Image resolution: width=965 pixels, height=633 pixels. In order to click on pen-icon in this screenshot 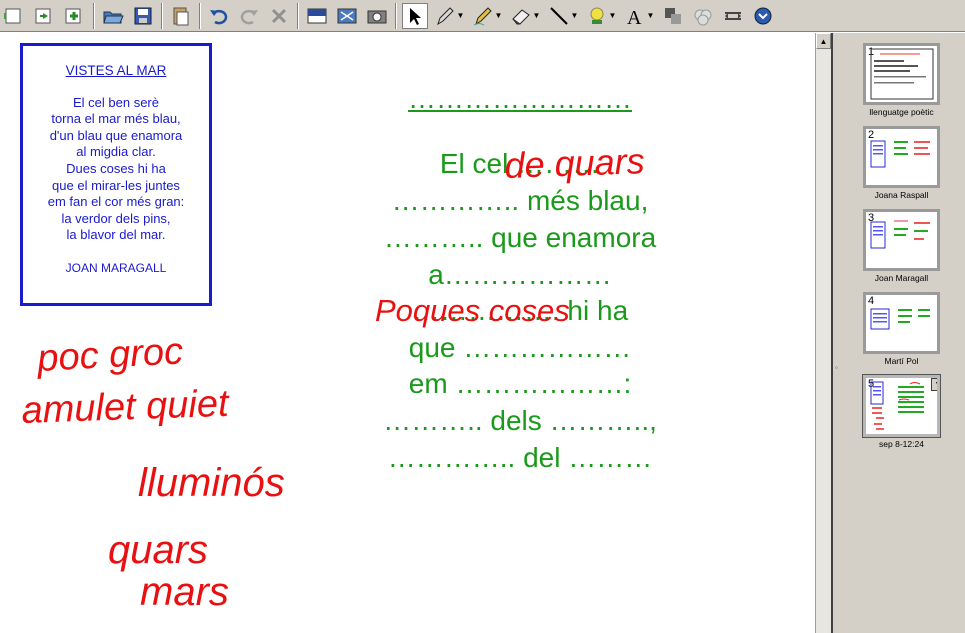, I will do `click(445, 15)`.